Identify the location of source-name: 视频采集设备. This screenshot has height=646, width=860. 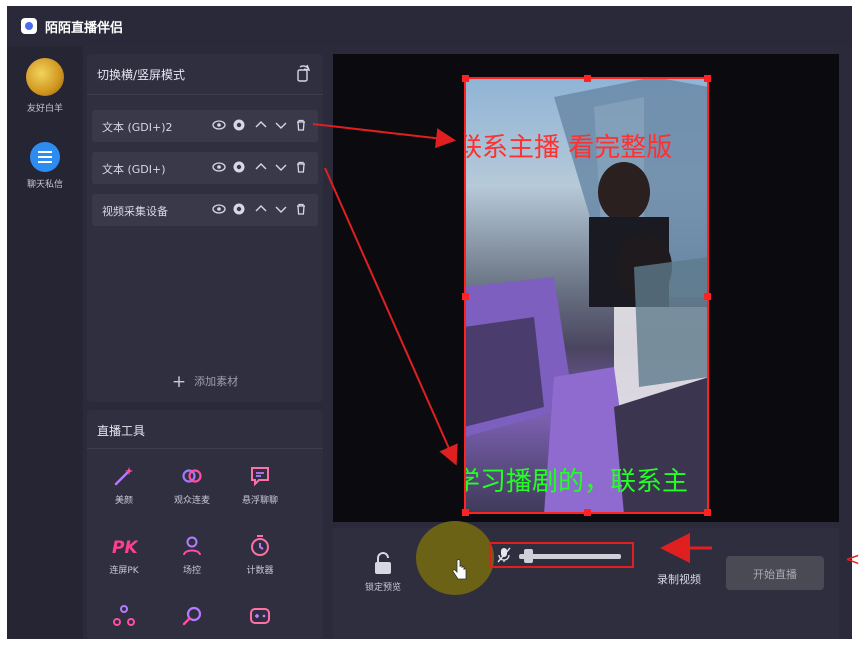
(135, 211).